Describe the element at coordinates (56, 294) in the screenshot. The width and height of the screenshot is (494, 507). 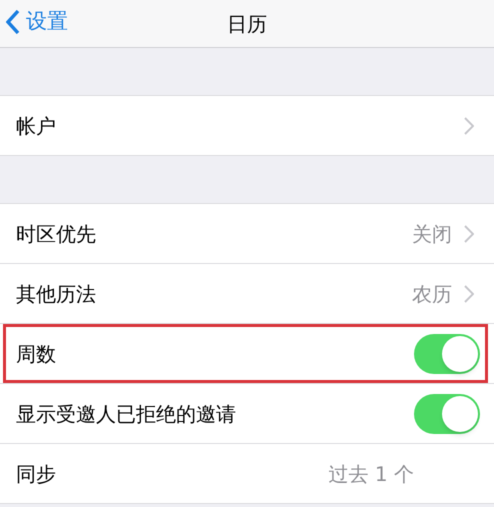
I see `row-label: 其他历法` at that location.